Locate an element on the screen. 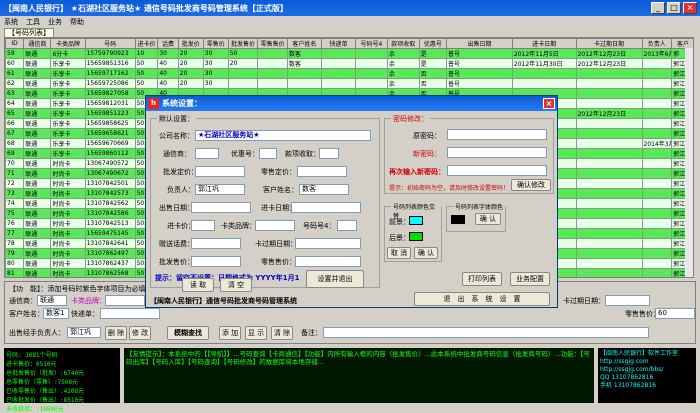 The image size is (700, 413). front-color-swatch is located at coordinates (416, 220).